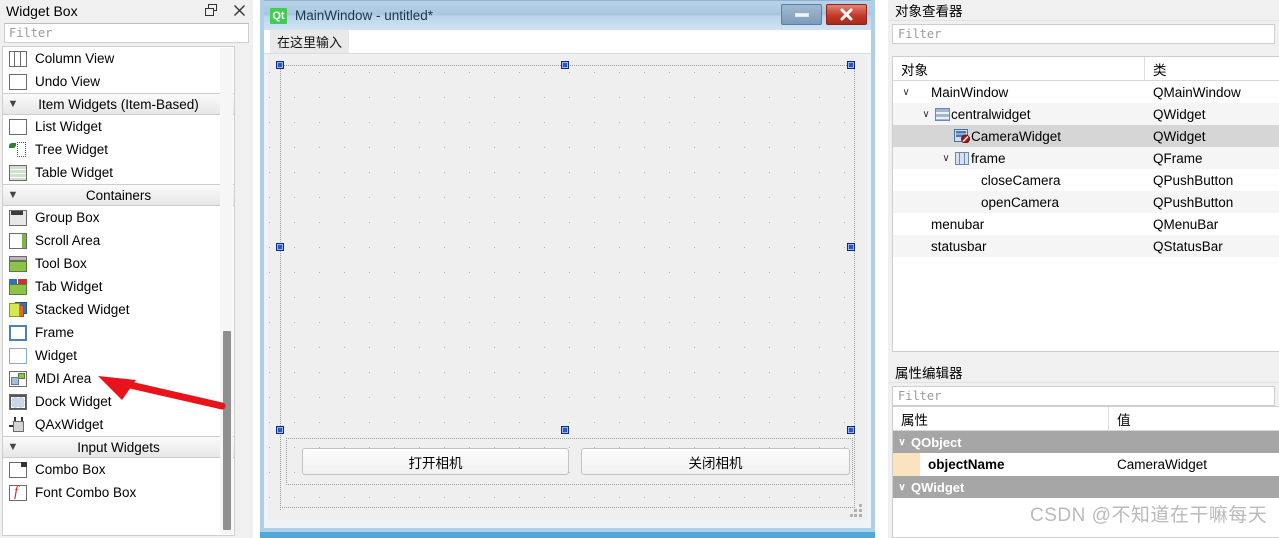 Image resolution: width=1279 pixels, height=538 pixels. Describe the element at coordinates (310, 41) in the screenshot. I see `menubar-placeholder: 在这里输入` at that location.